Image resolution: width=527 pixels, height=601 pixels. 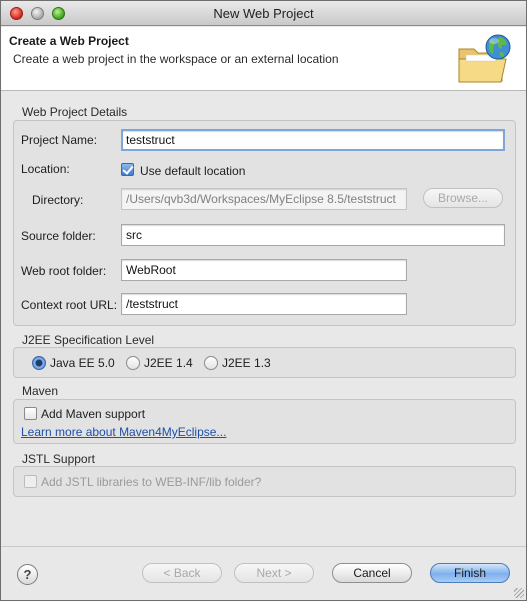 What do you see at coordinates (27, 574) in the screenshot?
I see `help-button: ?` at bounding box center [27, 574].